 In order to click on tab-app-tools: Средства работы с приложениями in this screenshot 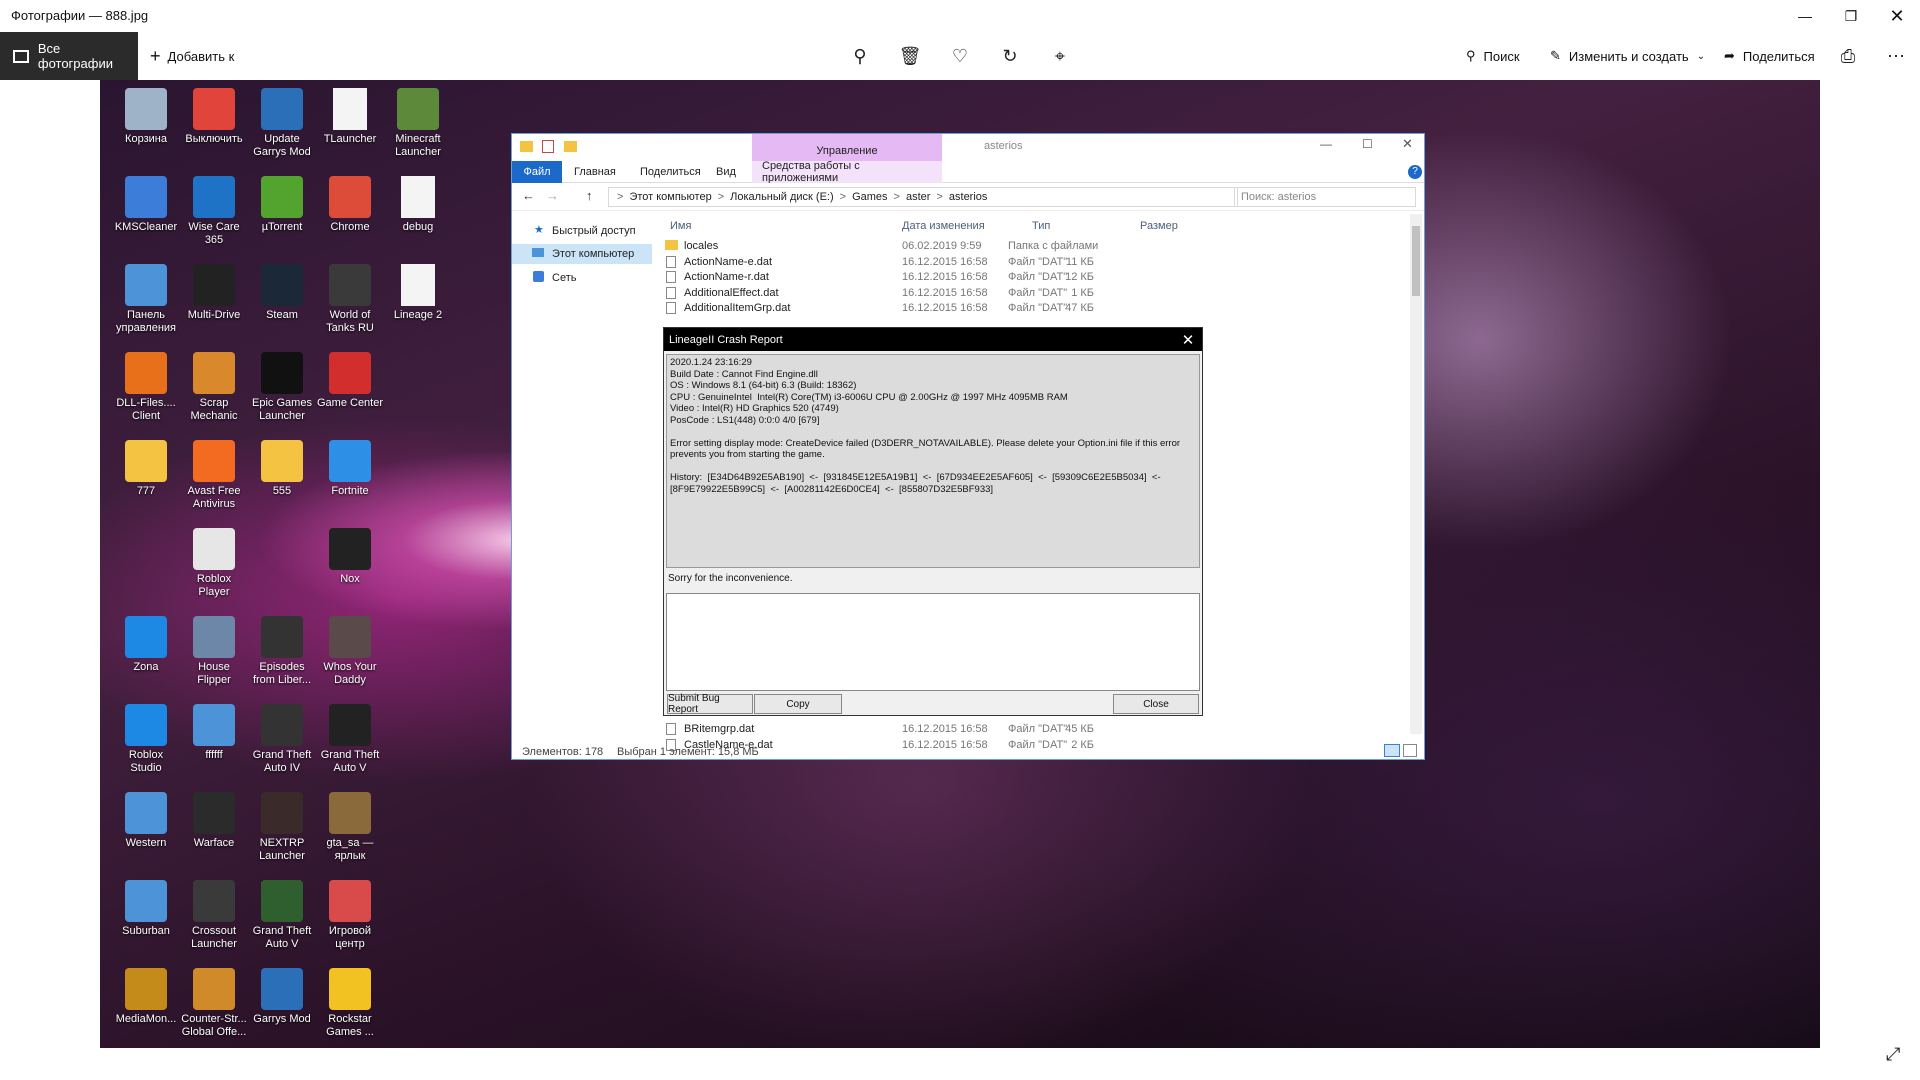, I will do `click(847, 172)`.